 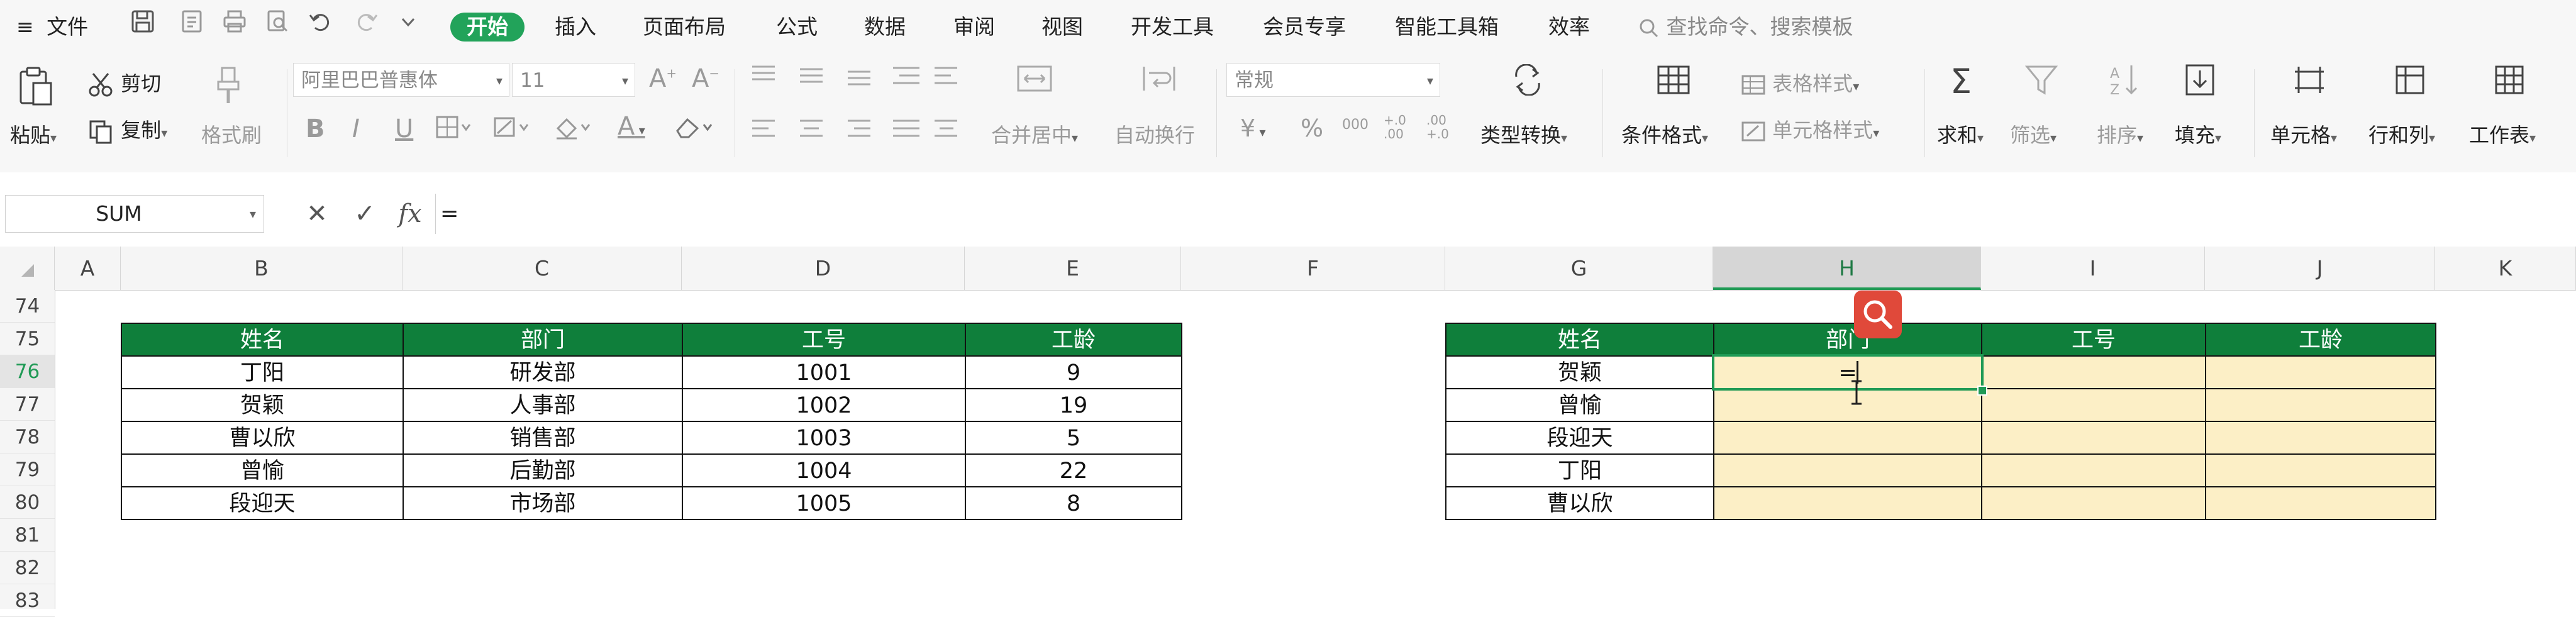 I want to click on merge-center-button: 合并居中▾, so click(x=1034, y=134).